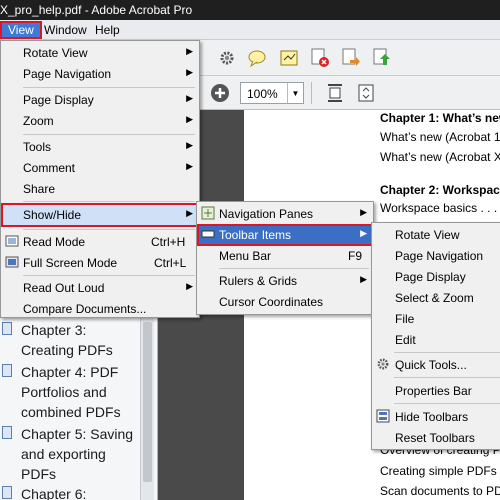 Image resolution: width=500 pixels, height=500 pixels. Describe the element at coordinates (67, 340) in the screenshot. I see `bookmark-label: Chapter 3: Creating PDFs` at that location.